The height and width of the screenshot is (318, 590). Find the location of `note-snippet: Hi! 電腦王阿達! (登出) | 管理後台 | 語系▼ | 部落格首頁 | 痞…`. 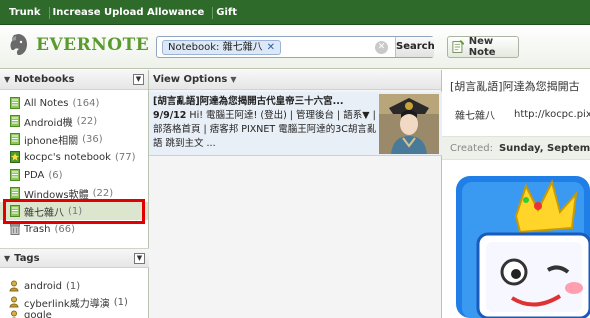

note-snippet: Hi! 電腦王阿達! (登出) | 管理後台 | 語系▼ | 部落格首頁 | 痞… is located at coordinates (265, 129).